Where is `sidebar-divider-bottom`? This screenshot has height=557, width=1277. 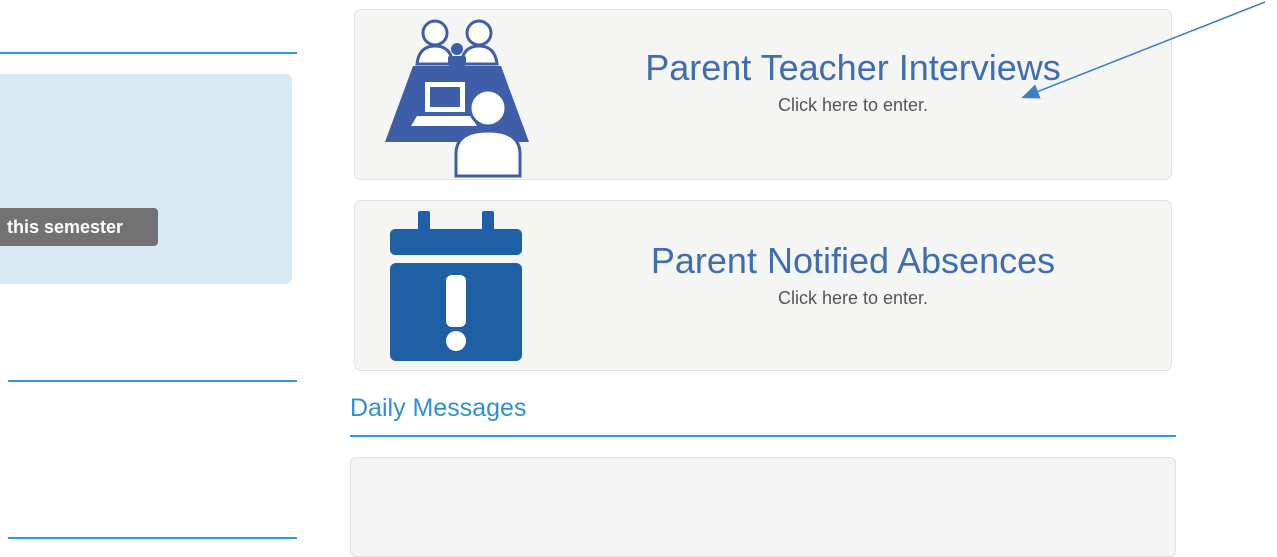
sidebar-divider-bottom is located at coordinates (152, 538).